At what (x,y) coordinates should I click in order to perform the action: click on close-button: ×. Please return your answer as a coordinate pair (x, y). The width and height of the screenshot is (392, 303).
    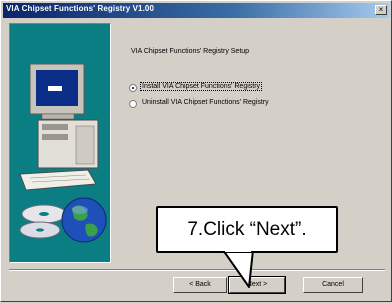
    Looking at the image, I should click on (381, 10).